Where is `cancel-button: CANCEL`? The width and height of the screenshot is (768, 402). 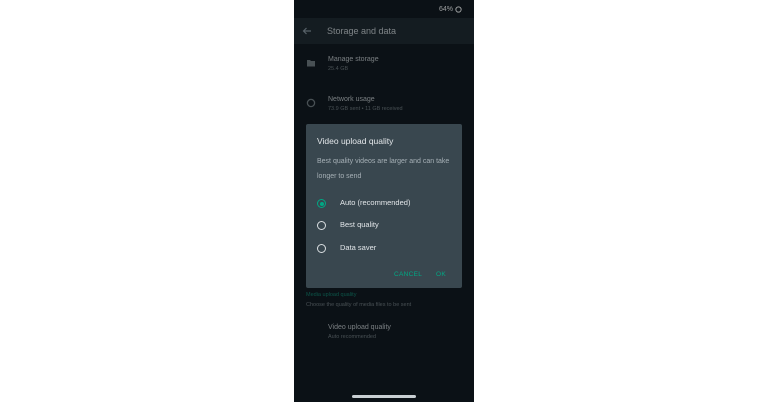
cancel-button: CANCEL is located at coordinates (408, 274).